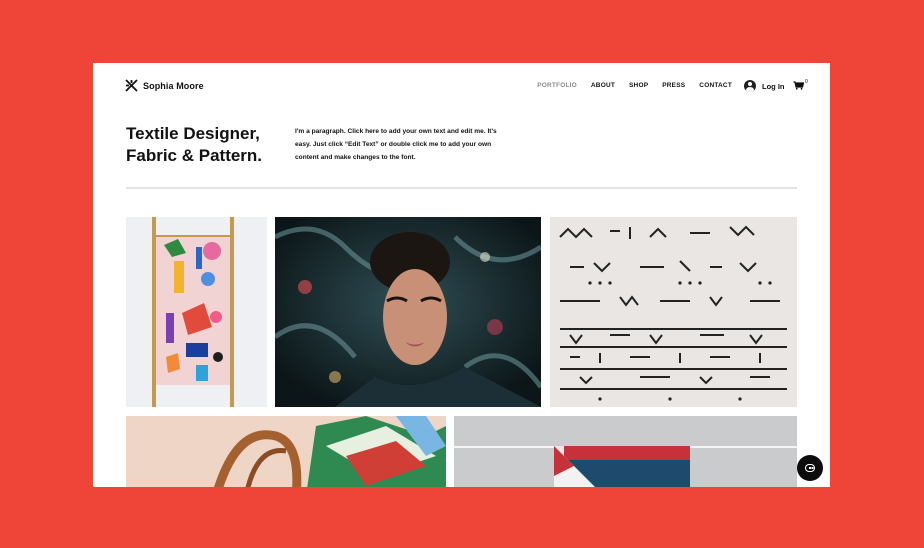 Image resolution: width=924 pixels, height=548 pixels. Describe the element at coordinates (131, 85) in the screenshot. I see `crossed-x-logo-icon` at that location.